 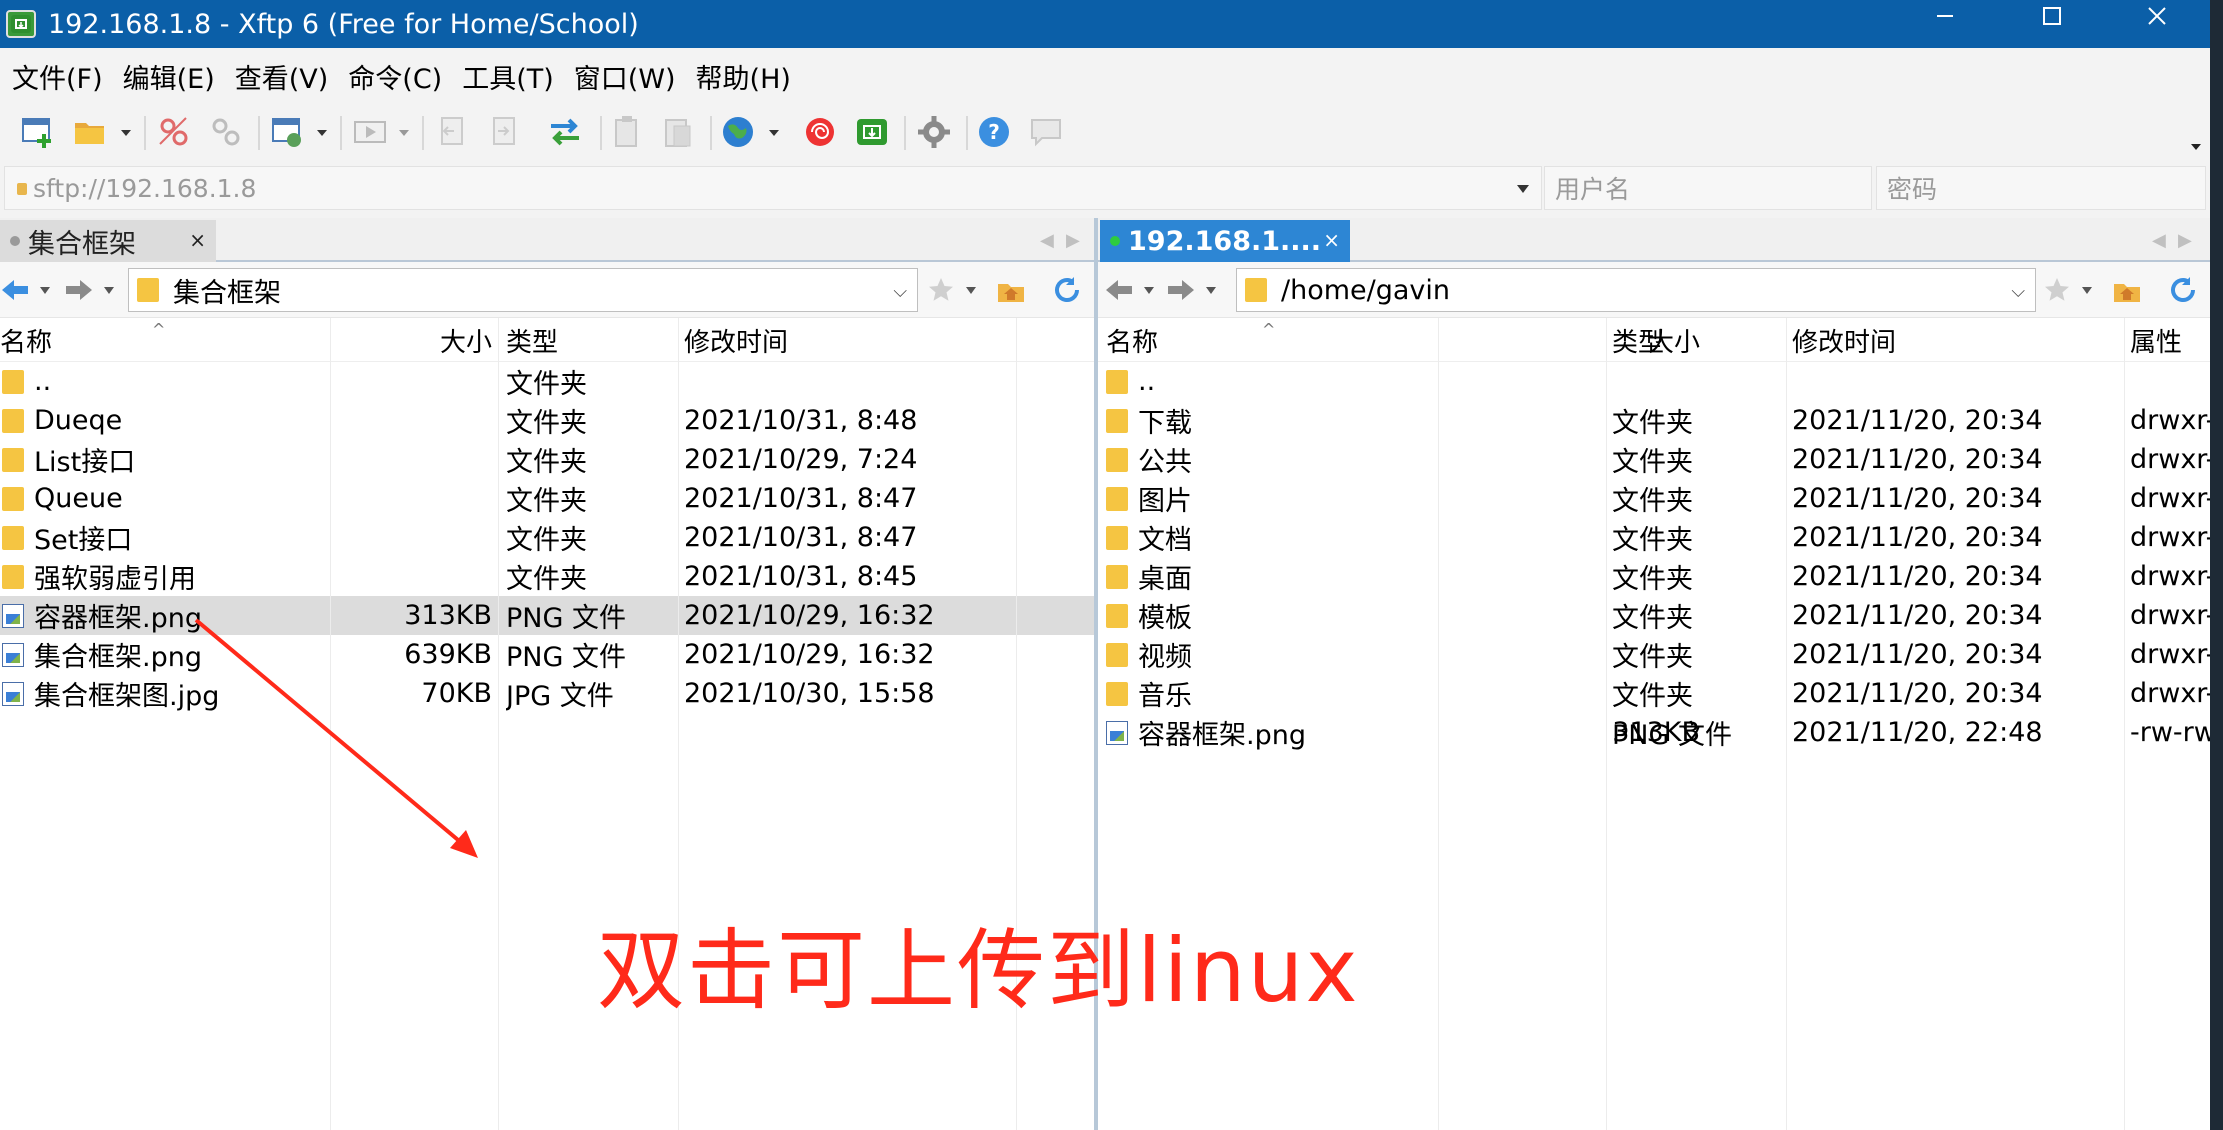 What do you see at coordinates (1654, 615) in the screenshot?
I see `table-row: 模板 文件夹 2021/11/20, 20:34 drwxr-` at bounding box center [1654, 615].